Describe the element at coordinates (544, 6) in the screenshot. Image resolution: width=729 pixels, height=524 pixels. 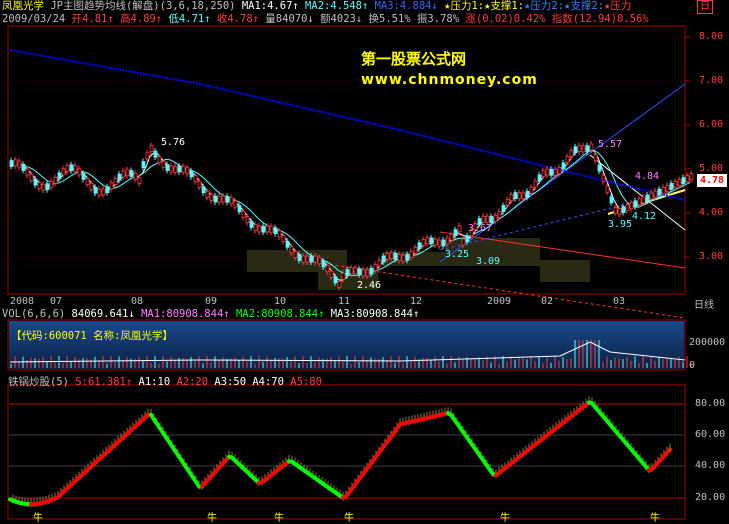
I see `pressure2-label: ★压力2:` at that location.